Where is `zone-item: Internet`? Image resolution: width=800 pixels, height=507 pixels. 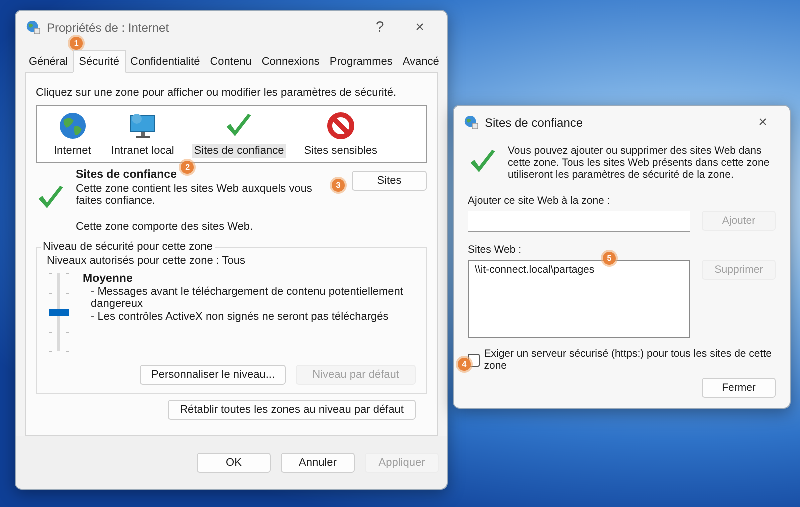
zone-item: Internet is located at coordinates (72, 134).